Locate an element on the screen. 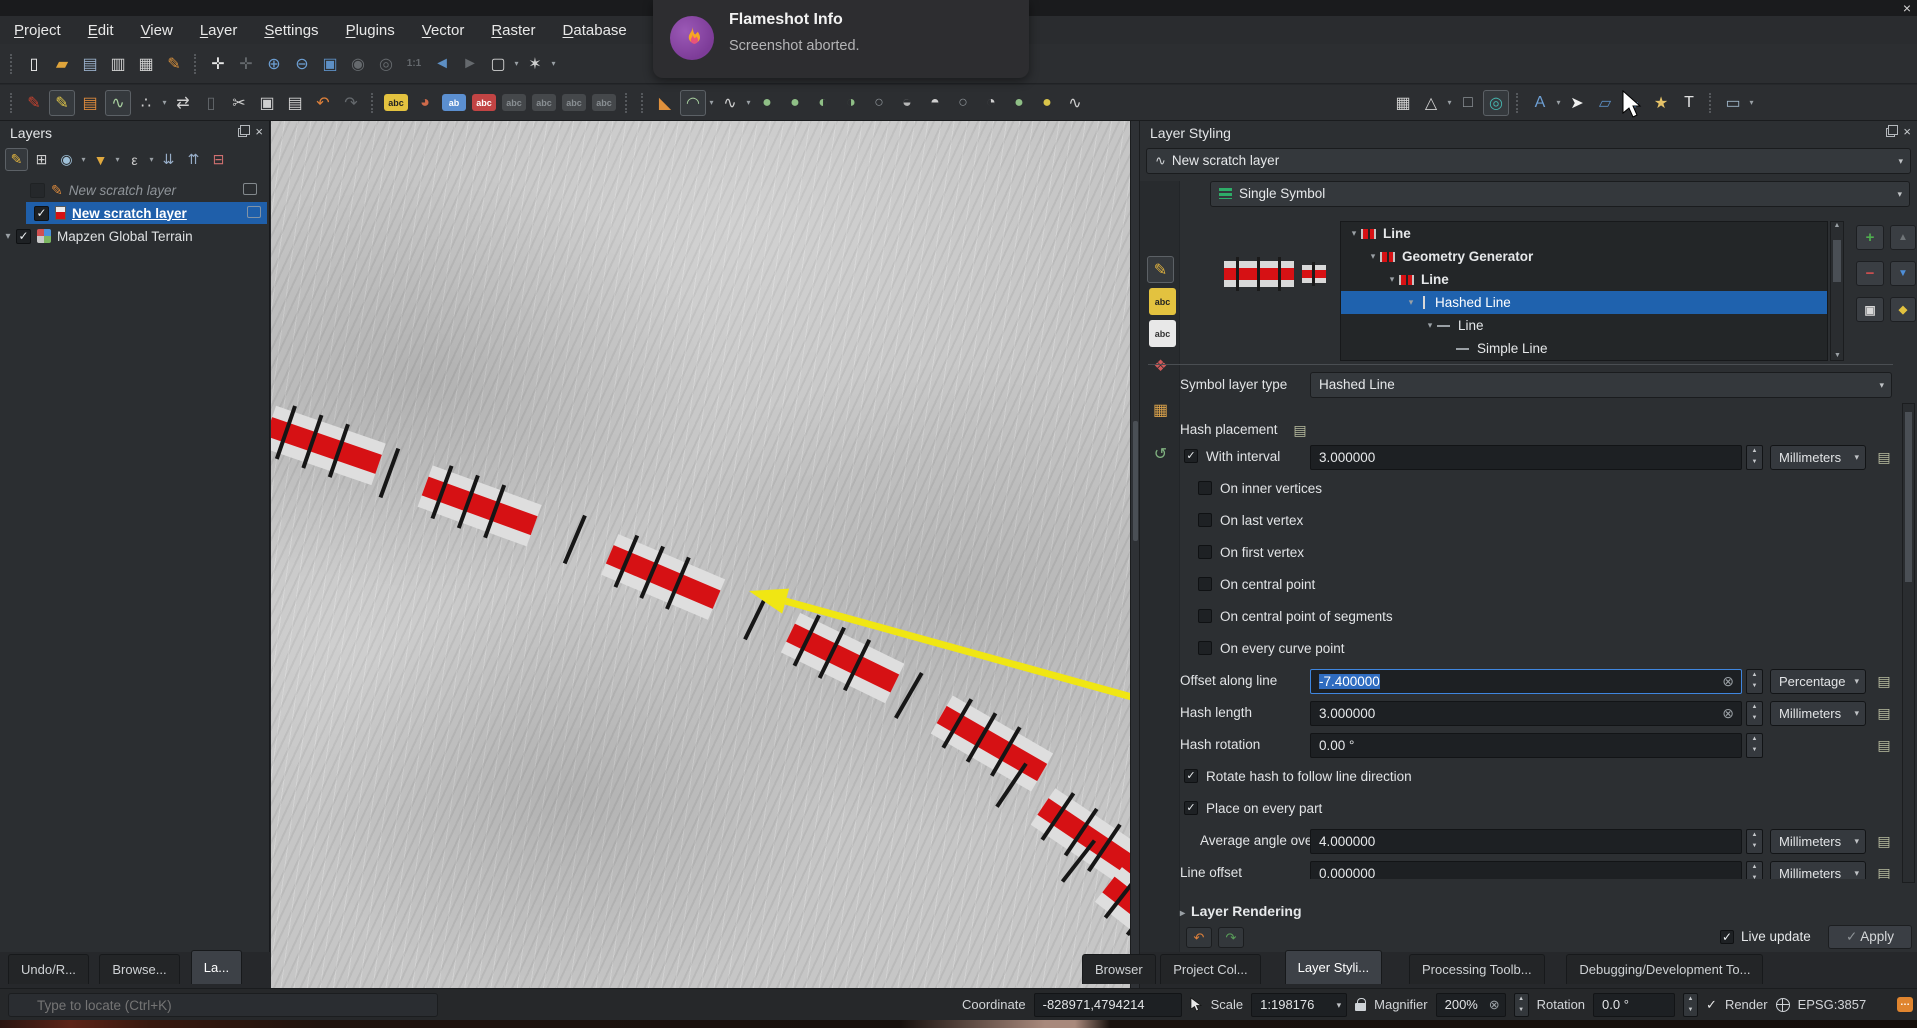 The image size is (1917, 1028). symbol-tree-row-hashed-line: ▾ Hashed Line is located at coordinates (1584, 302).